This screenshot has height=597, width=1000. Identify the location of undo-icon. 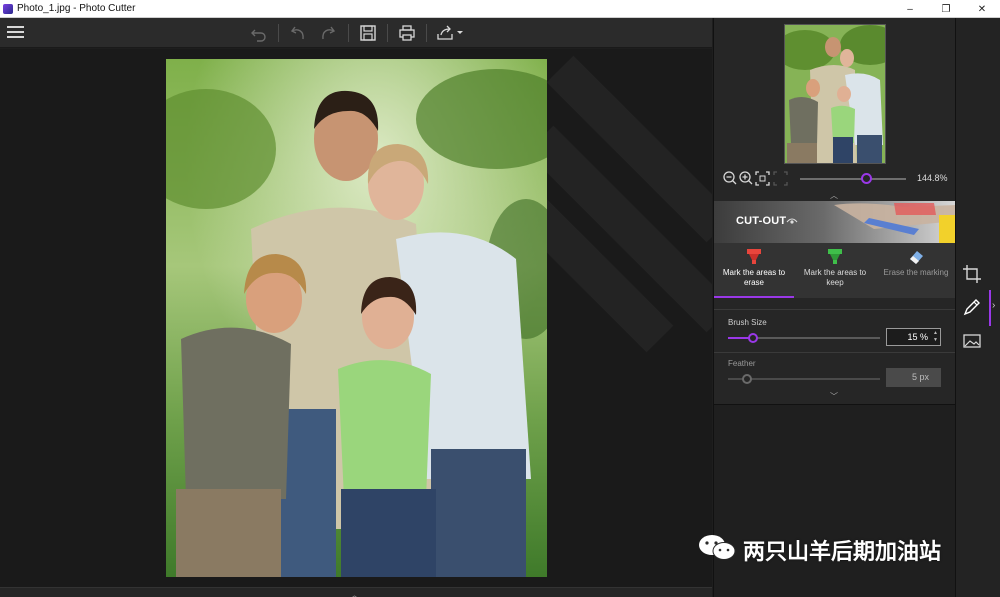
(298, 33).